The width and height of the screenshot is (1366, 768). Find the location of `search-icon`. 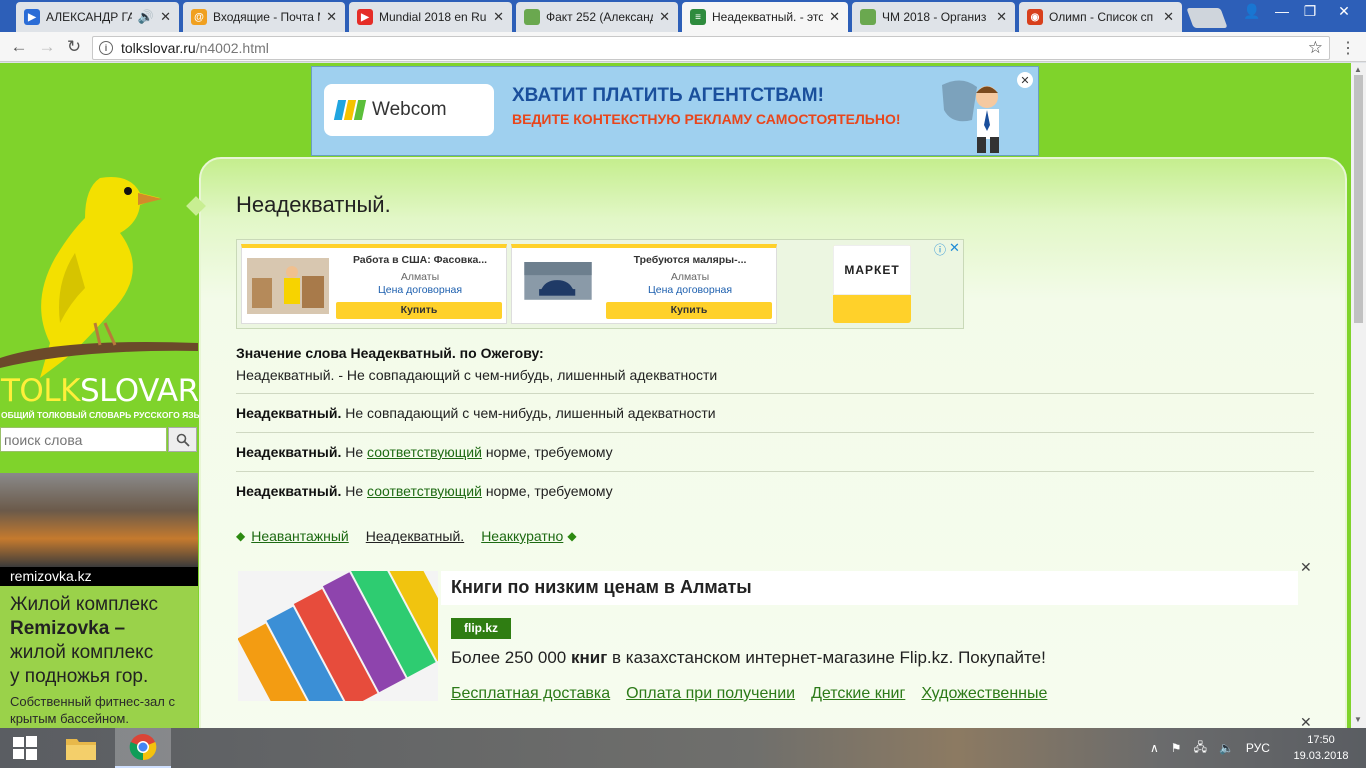

search-icon is located at coordinates (183, 440).